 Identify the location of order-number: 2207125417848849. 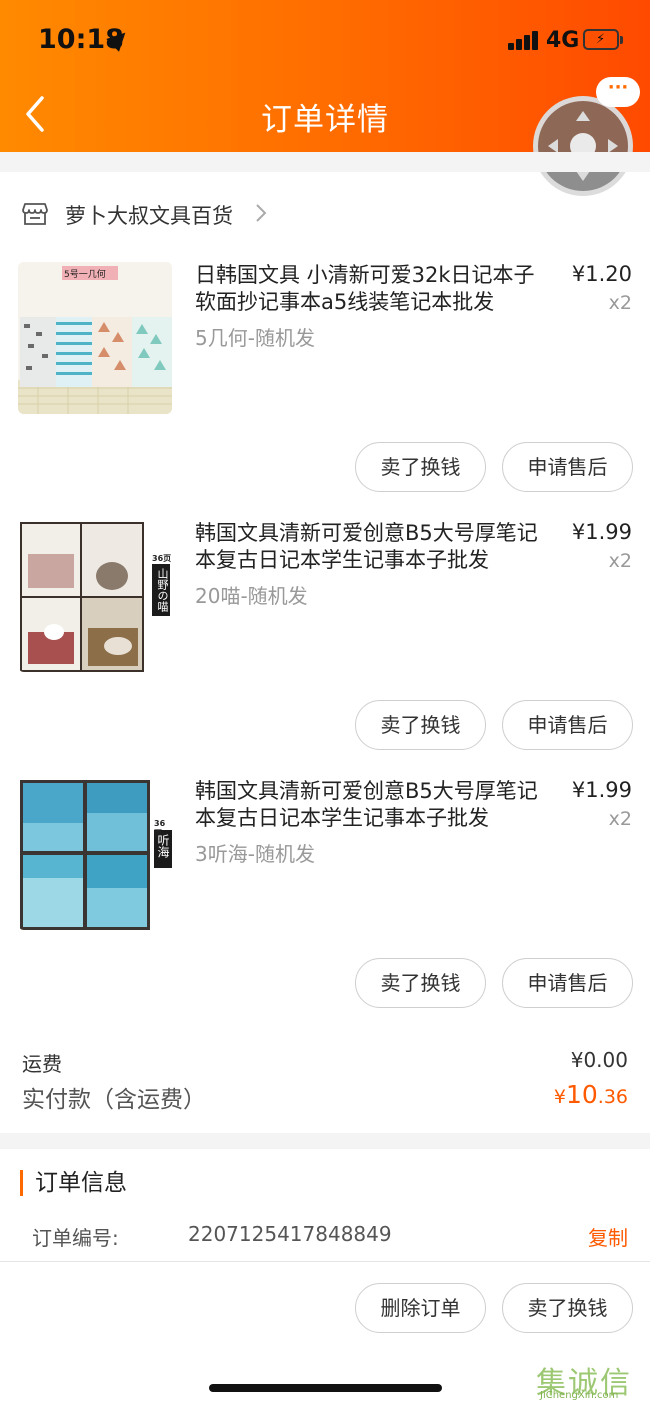
(290, 1234).